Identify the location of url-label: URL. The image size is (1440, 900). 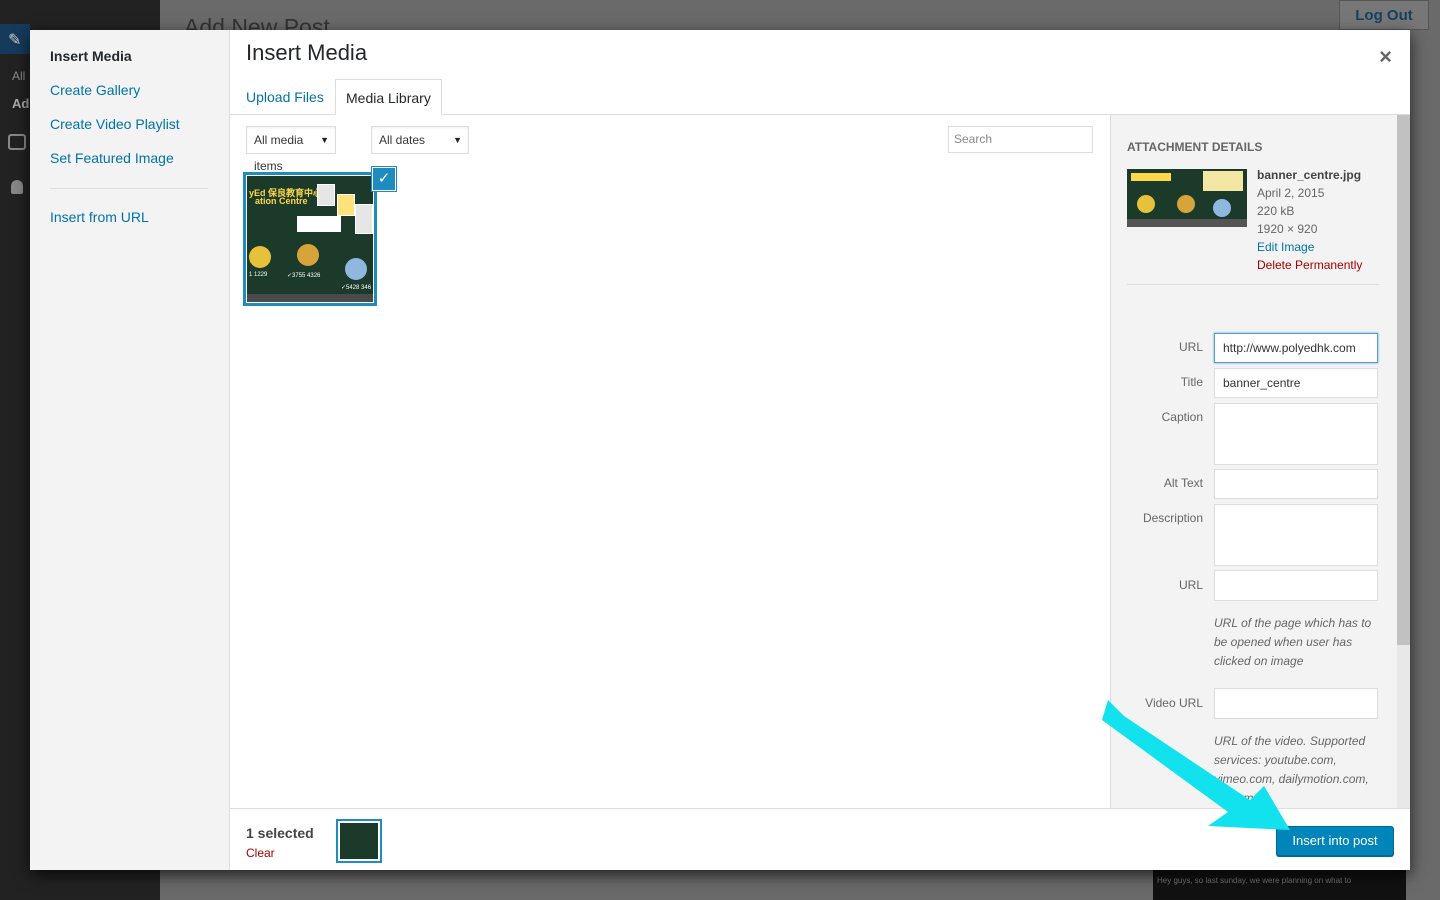
(1190, 347).